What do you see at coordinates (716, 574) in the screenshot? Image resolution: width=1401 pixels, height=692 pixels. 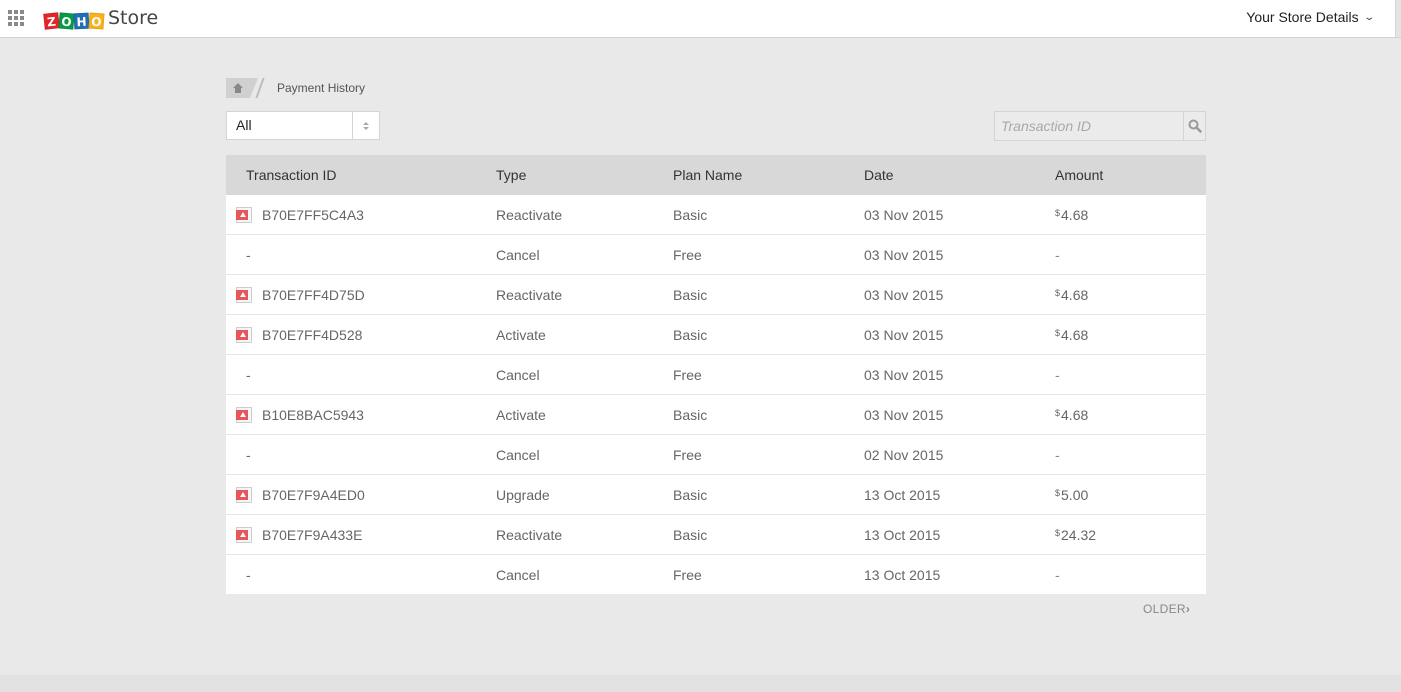 I see `table-row: - Cancel Free 13 Oct 2015 -` at bounding box center [716, 574].